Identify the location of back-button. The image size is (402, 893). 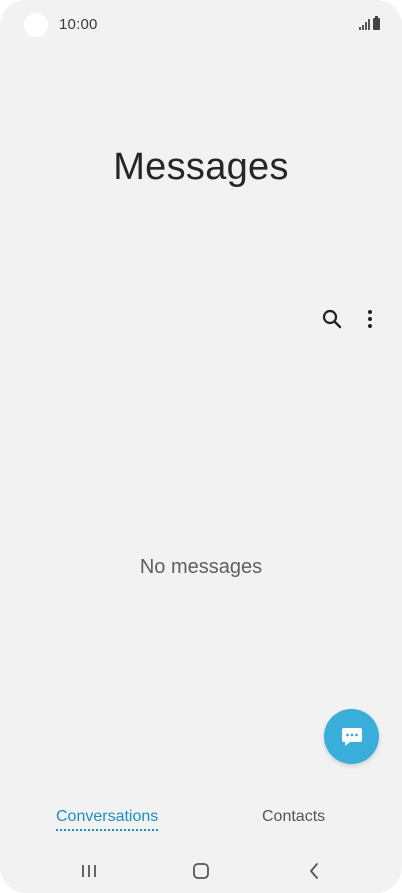
(314, 871).